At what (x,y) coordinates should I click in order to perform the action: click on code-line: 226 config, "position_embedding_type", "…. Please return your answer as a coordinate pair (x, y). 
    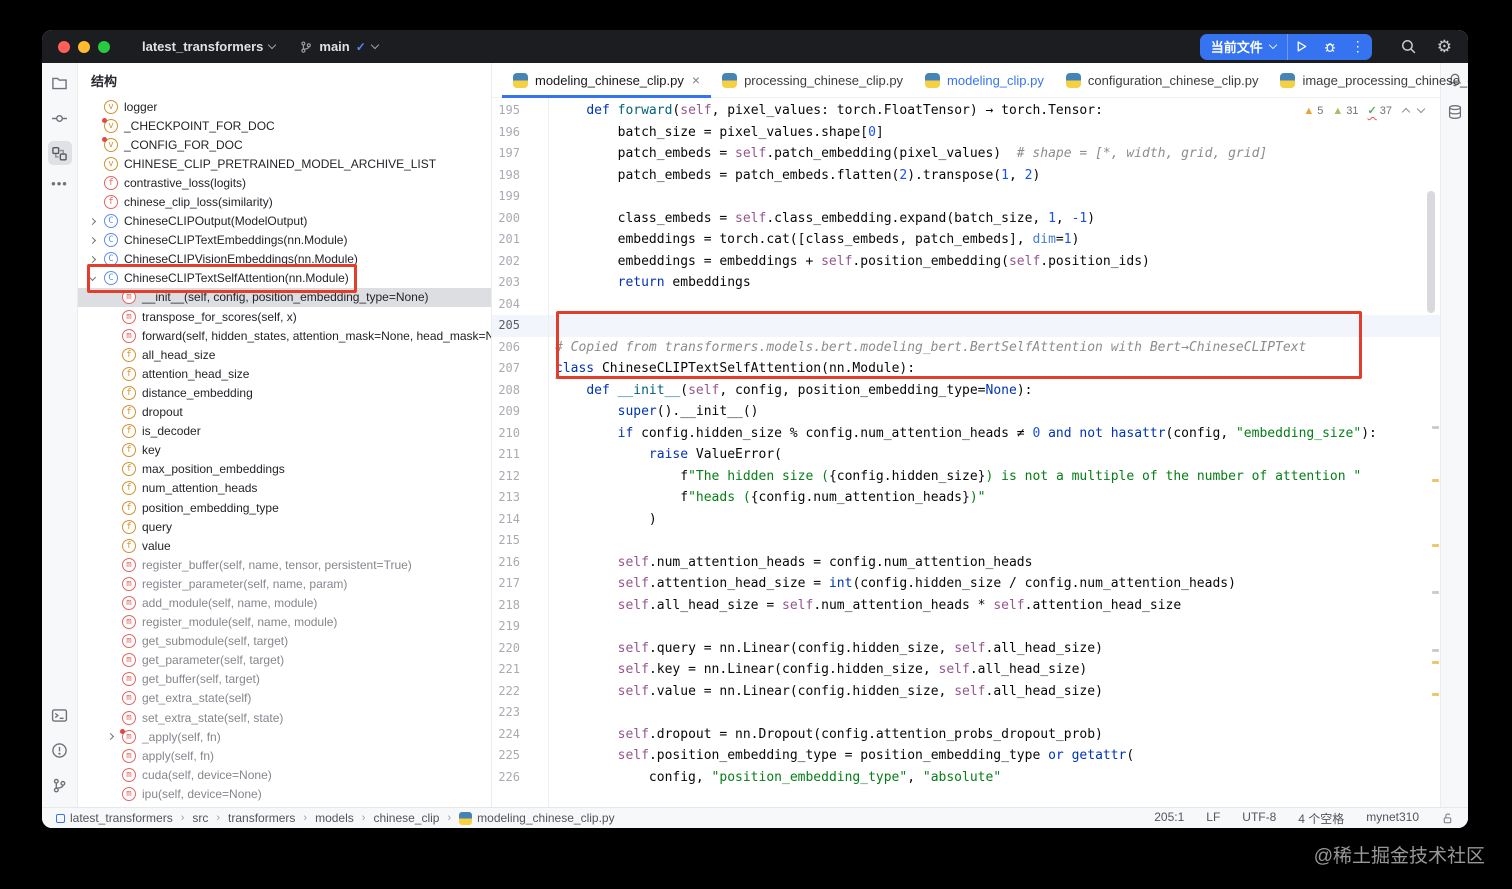
    Looking at the image, I should click on (966, 778).